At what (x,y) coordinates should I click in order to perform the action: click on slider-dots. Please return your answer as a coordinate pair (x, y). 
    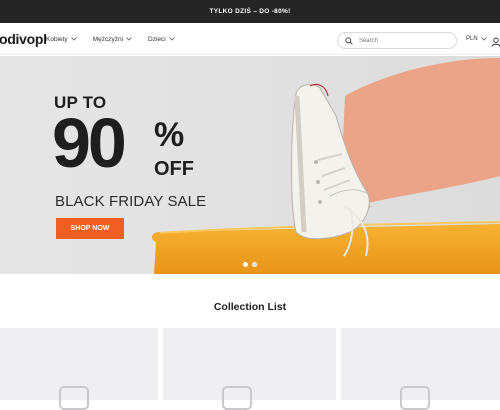
    Looking at the image, I should click on (252, 264).